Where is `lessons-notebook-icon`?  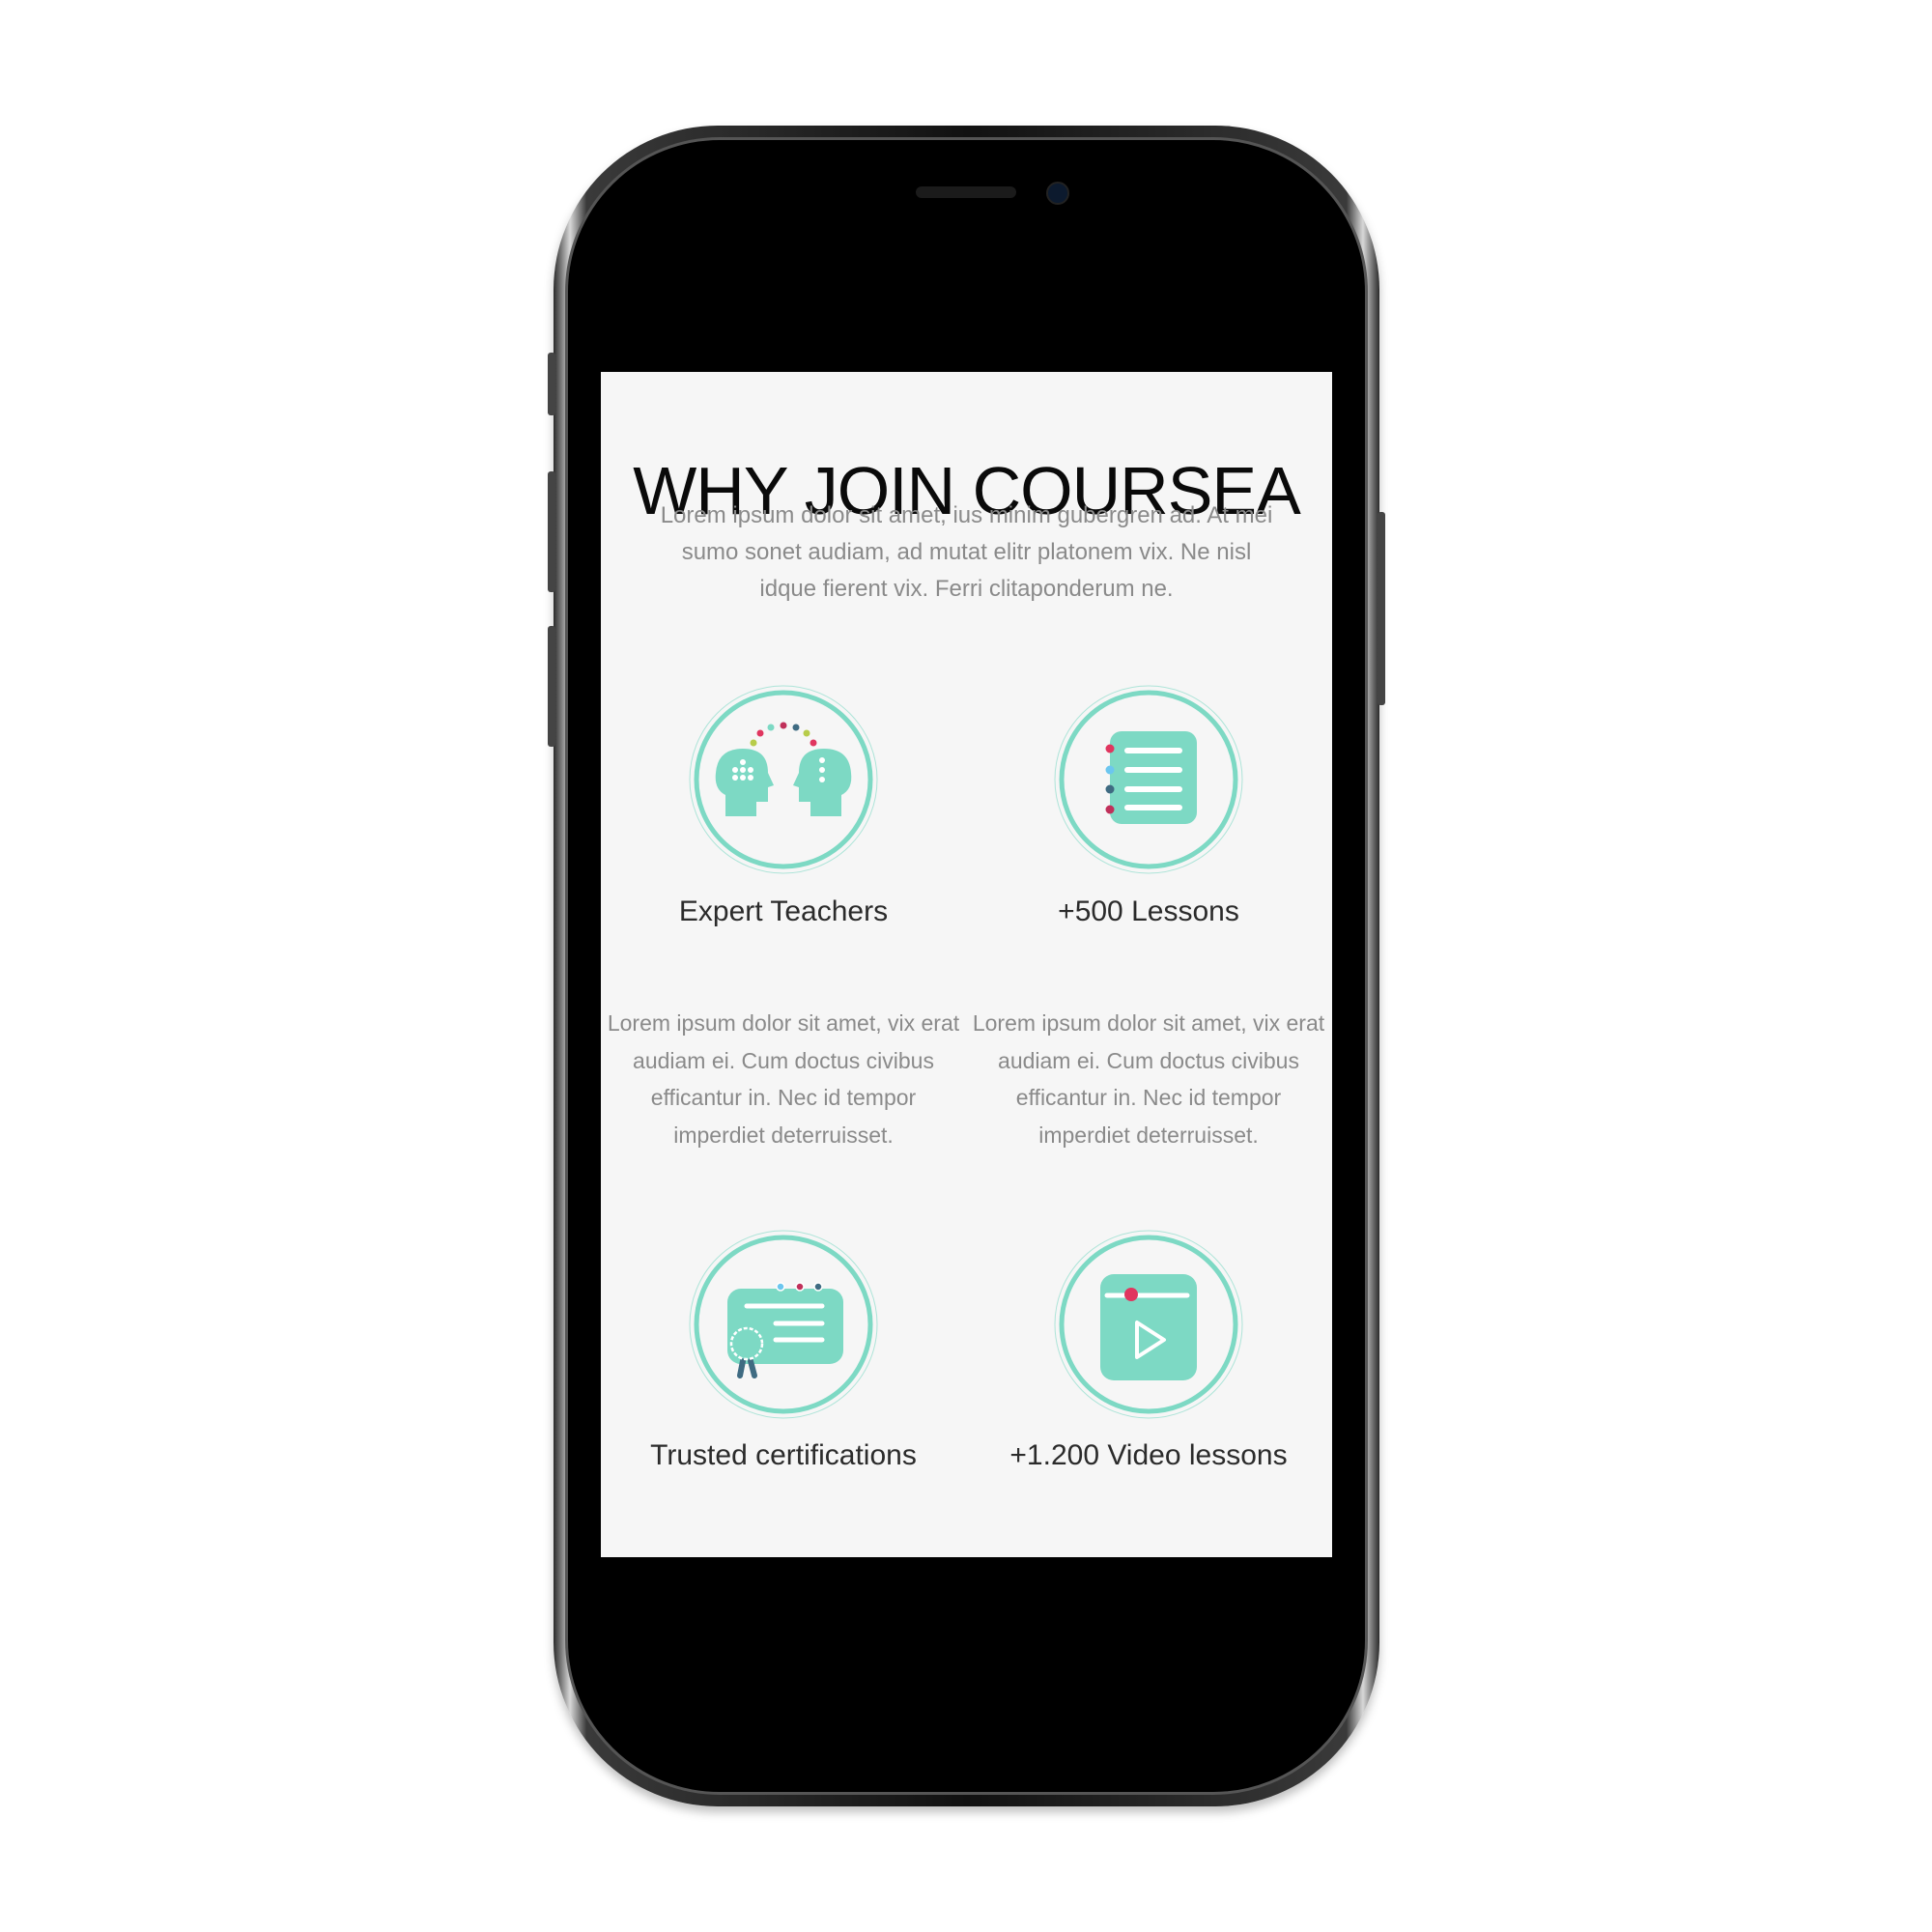
lessons-notebook-icon is located at coordinates (1148, 779).